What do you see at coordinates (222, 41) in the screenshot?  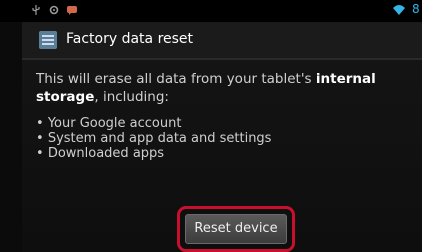 I see `title-bar: Factory data reset` at bounding box center [222, 41].